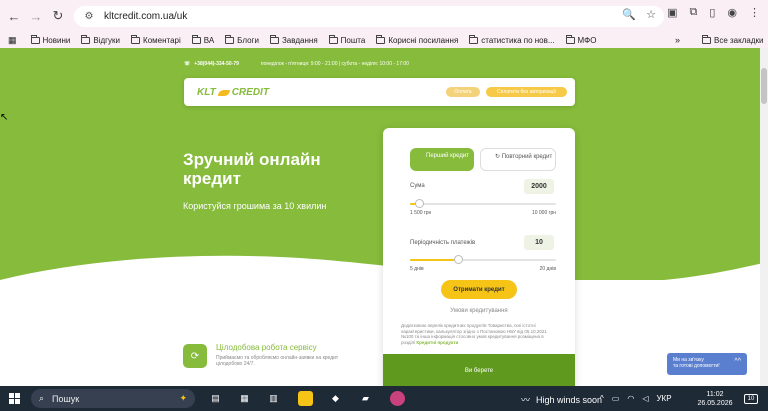  I want to click on bookmark-folder: МФО, so click(580, 39).